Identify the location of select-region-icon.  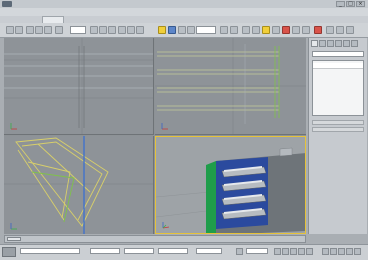
(103, 30).